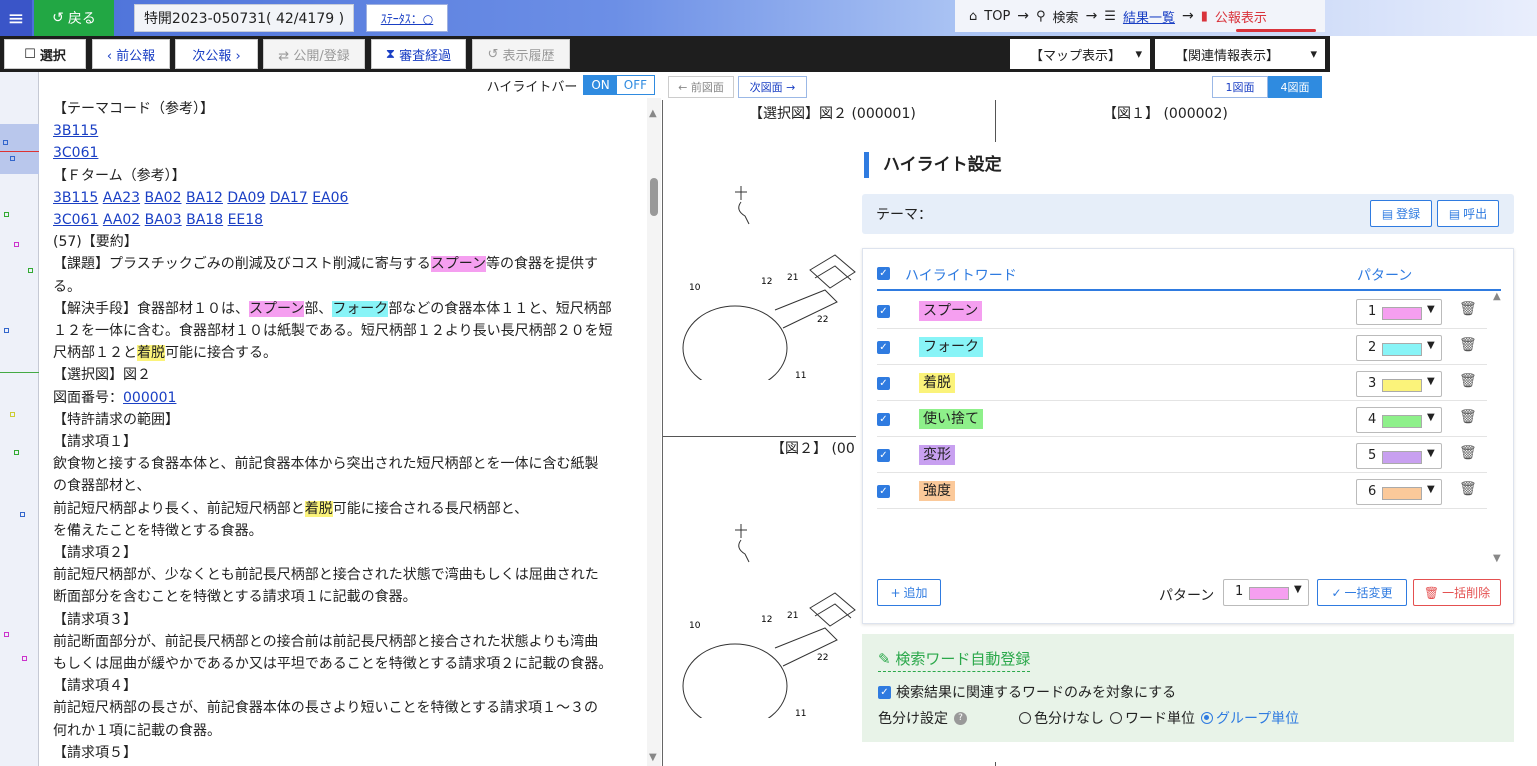 Image resolution: width=1537 pixels, height=766 pixels. Describe the element at coordinates (1457, 592) in the screenshot. I see `bulk-delete-button: 🗑一括削除` at that location.